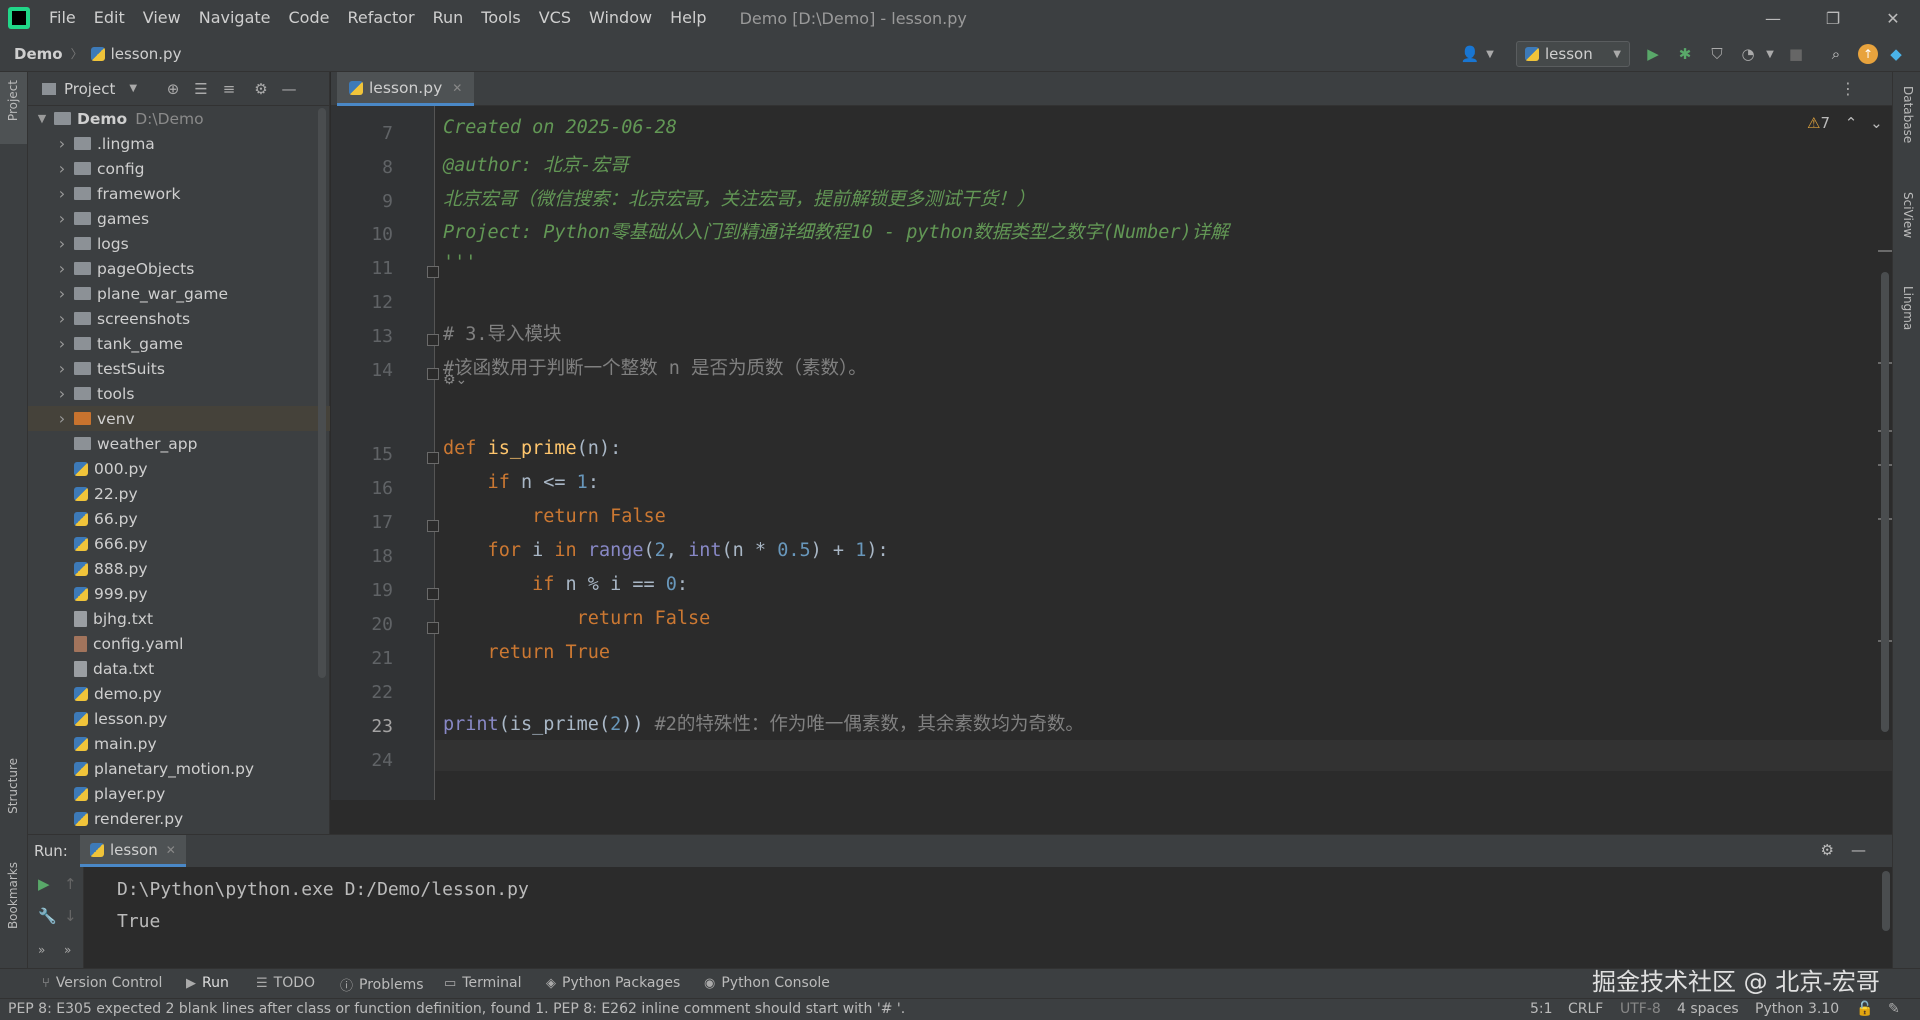 This screenshot has width=1920, height=1020. I want to click on tree-item: data.txt, so click(179, 668).